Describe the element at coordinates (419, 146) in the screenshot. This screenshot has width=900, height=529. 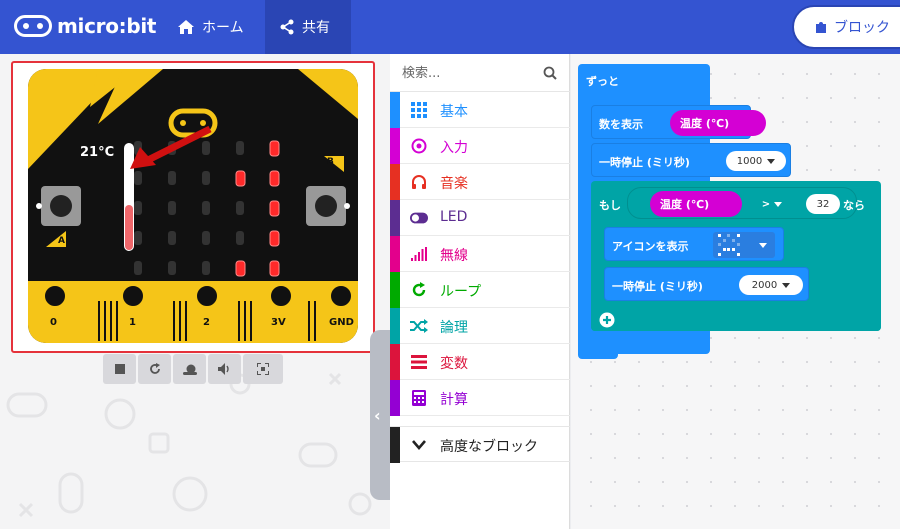
I see `target-icon` at that location.